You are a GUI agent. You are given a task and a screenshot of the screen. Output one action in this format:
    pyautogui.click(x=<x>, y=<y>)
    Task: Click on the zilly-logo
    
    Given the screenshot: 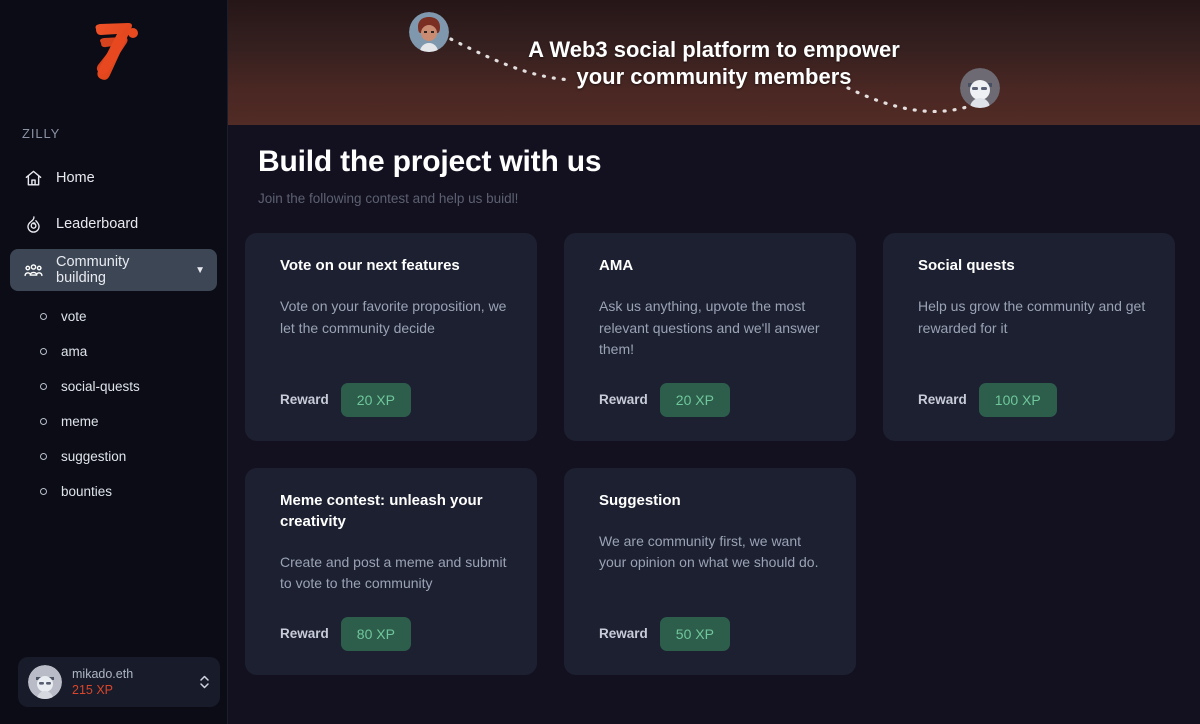 What is the action you would take?
    pyautogui.click(x=116, y=51)
    